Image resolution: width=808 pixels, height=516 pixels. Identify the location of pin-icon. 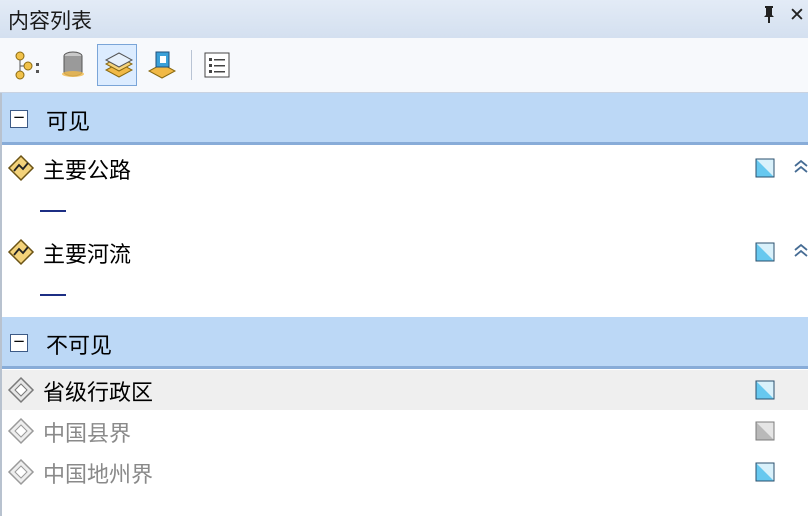
(769, 16).